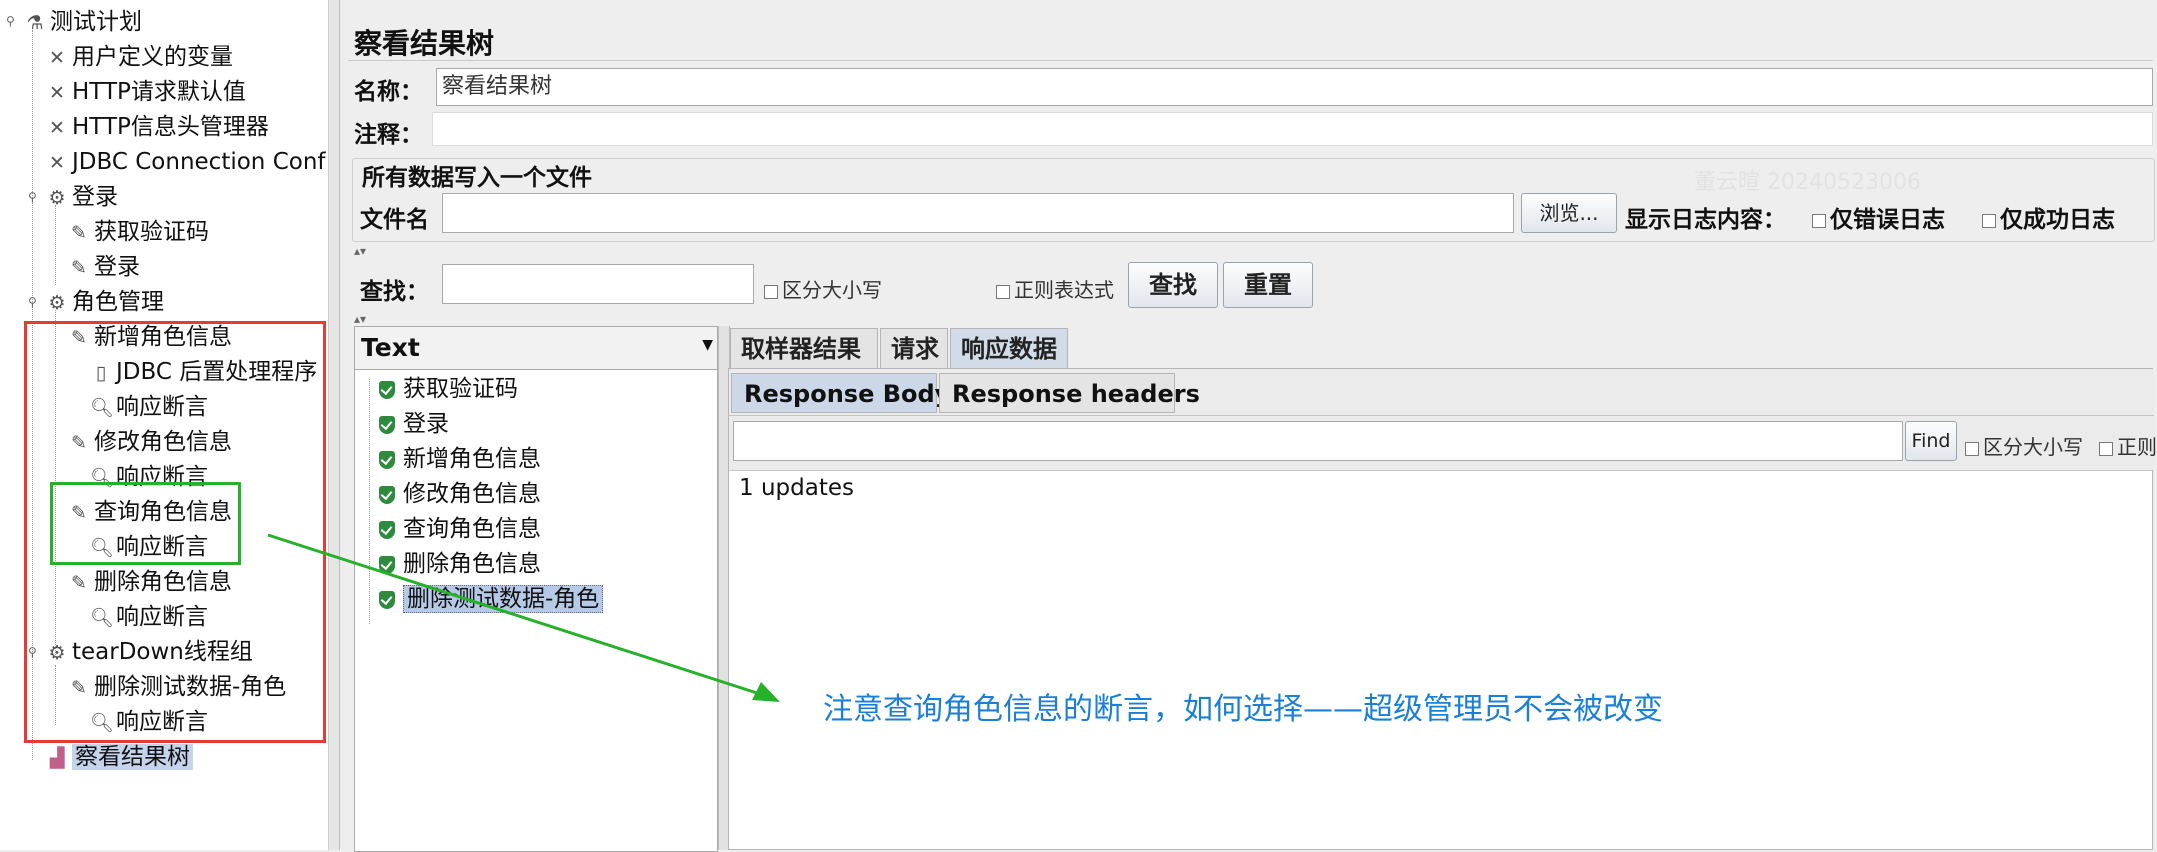  What do you see at coordinates (804, 348) in the screenshot?
I see `tab-sampler-result: 取样器结果` at bounding box center [804, 348].